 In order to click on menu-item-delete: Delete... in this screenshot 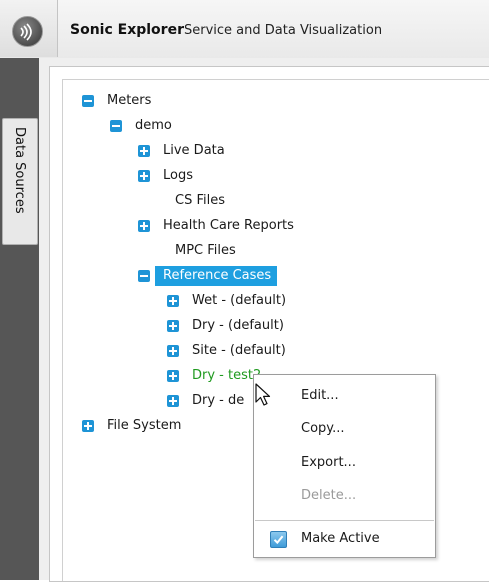, I will do `click(329, 495)`.